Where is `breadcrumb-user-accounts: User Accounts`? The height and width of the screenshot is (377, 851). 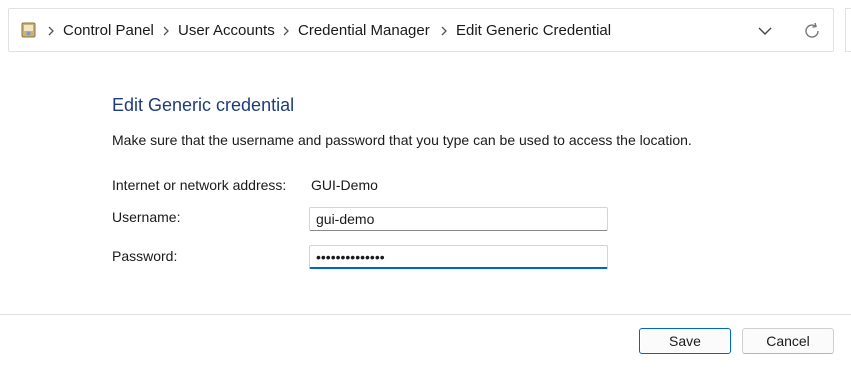
breadcrumb-user-accounts: User Accounts is located at coordinates (226, 31).